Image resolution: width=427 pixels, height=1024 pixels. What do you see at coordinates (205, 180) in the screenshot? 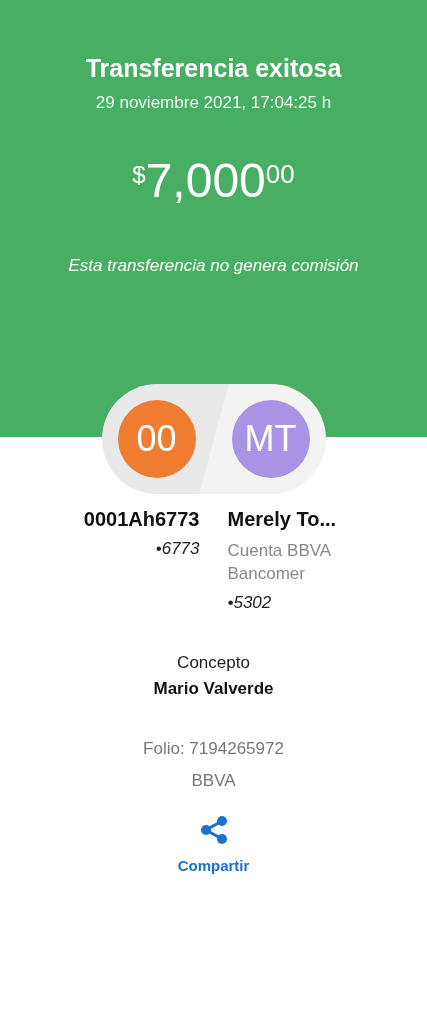
I see `amount-value: 7,000` at bounding box center [205, 180].